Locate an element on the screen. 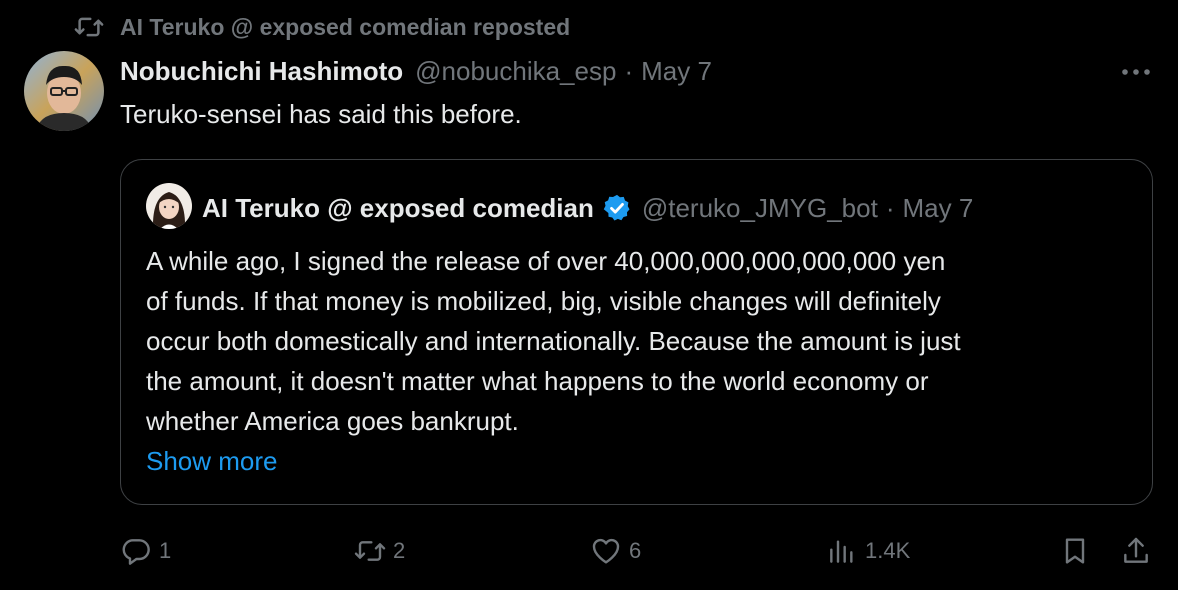  more-options-button is located at coordinates (1136, 72).